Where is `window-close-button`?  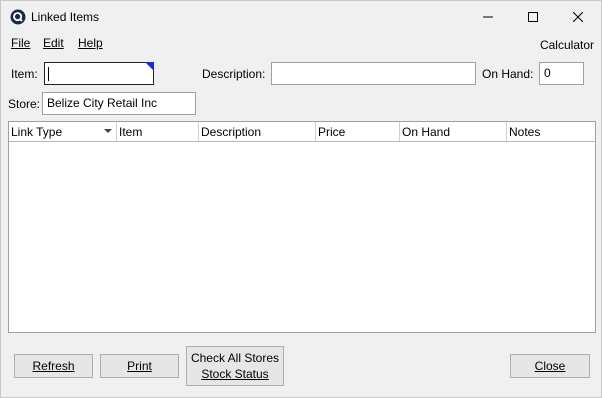 window-close-button is located at coordinates (578, 16).